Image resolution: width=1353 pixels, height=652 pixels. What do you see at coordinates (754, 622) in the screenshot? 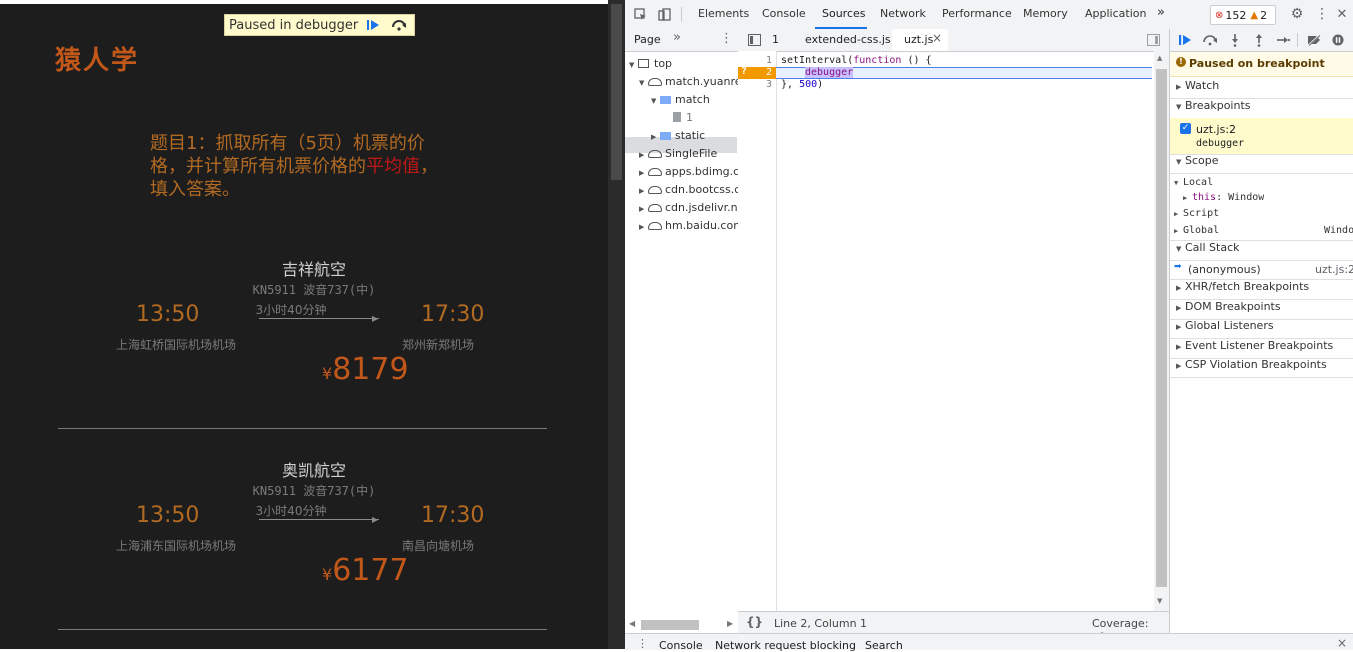
I see `pretty-print-icon: {}` at bounding box center [754, 622].